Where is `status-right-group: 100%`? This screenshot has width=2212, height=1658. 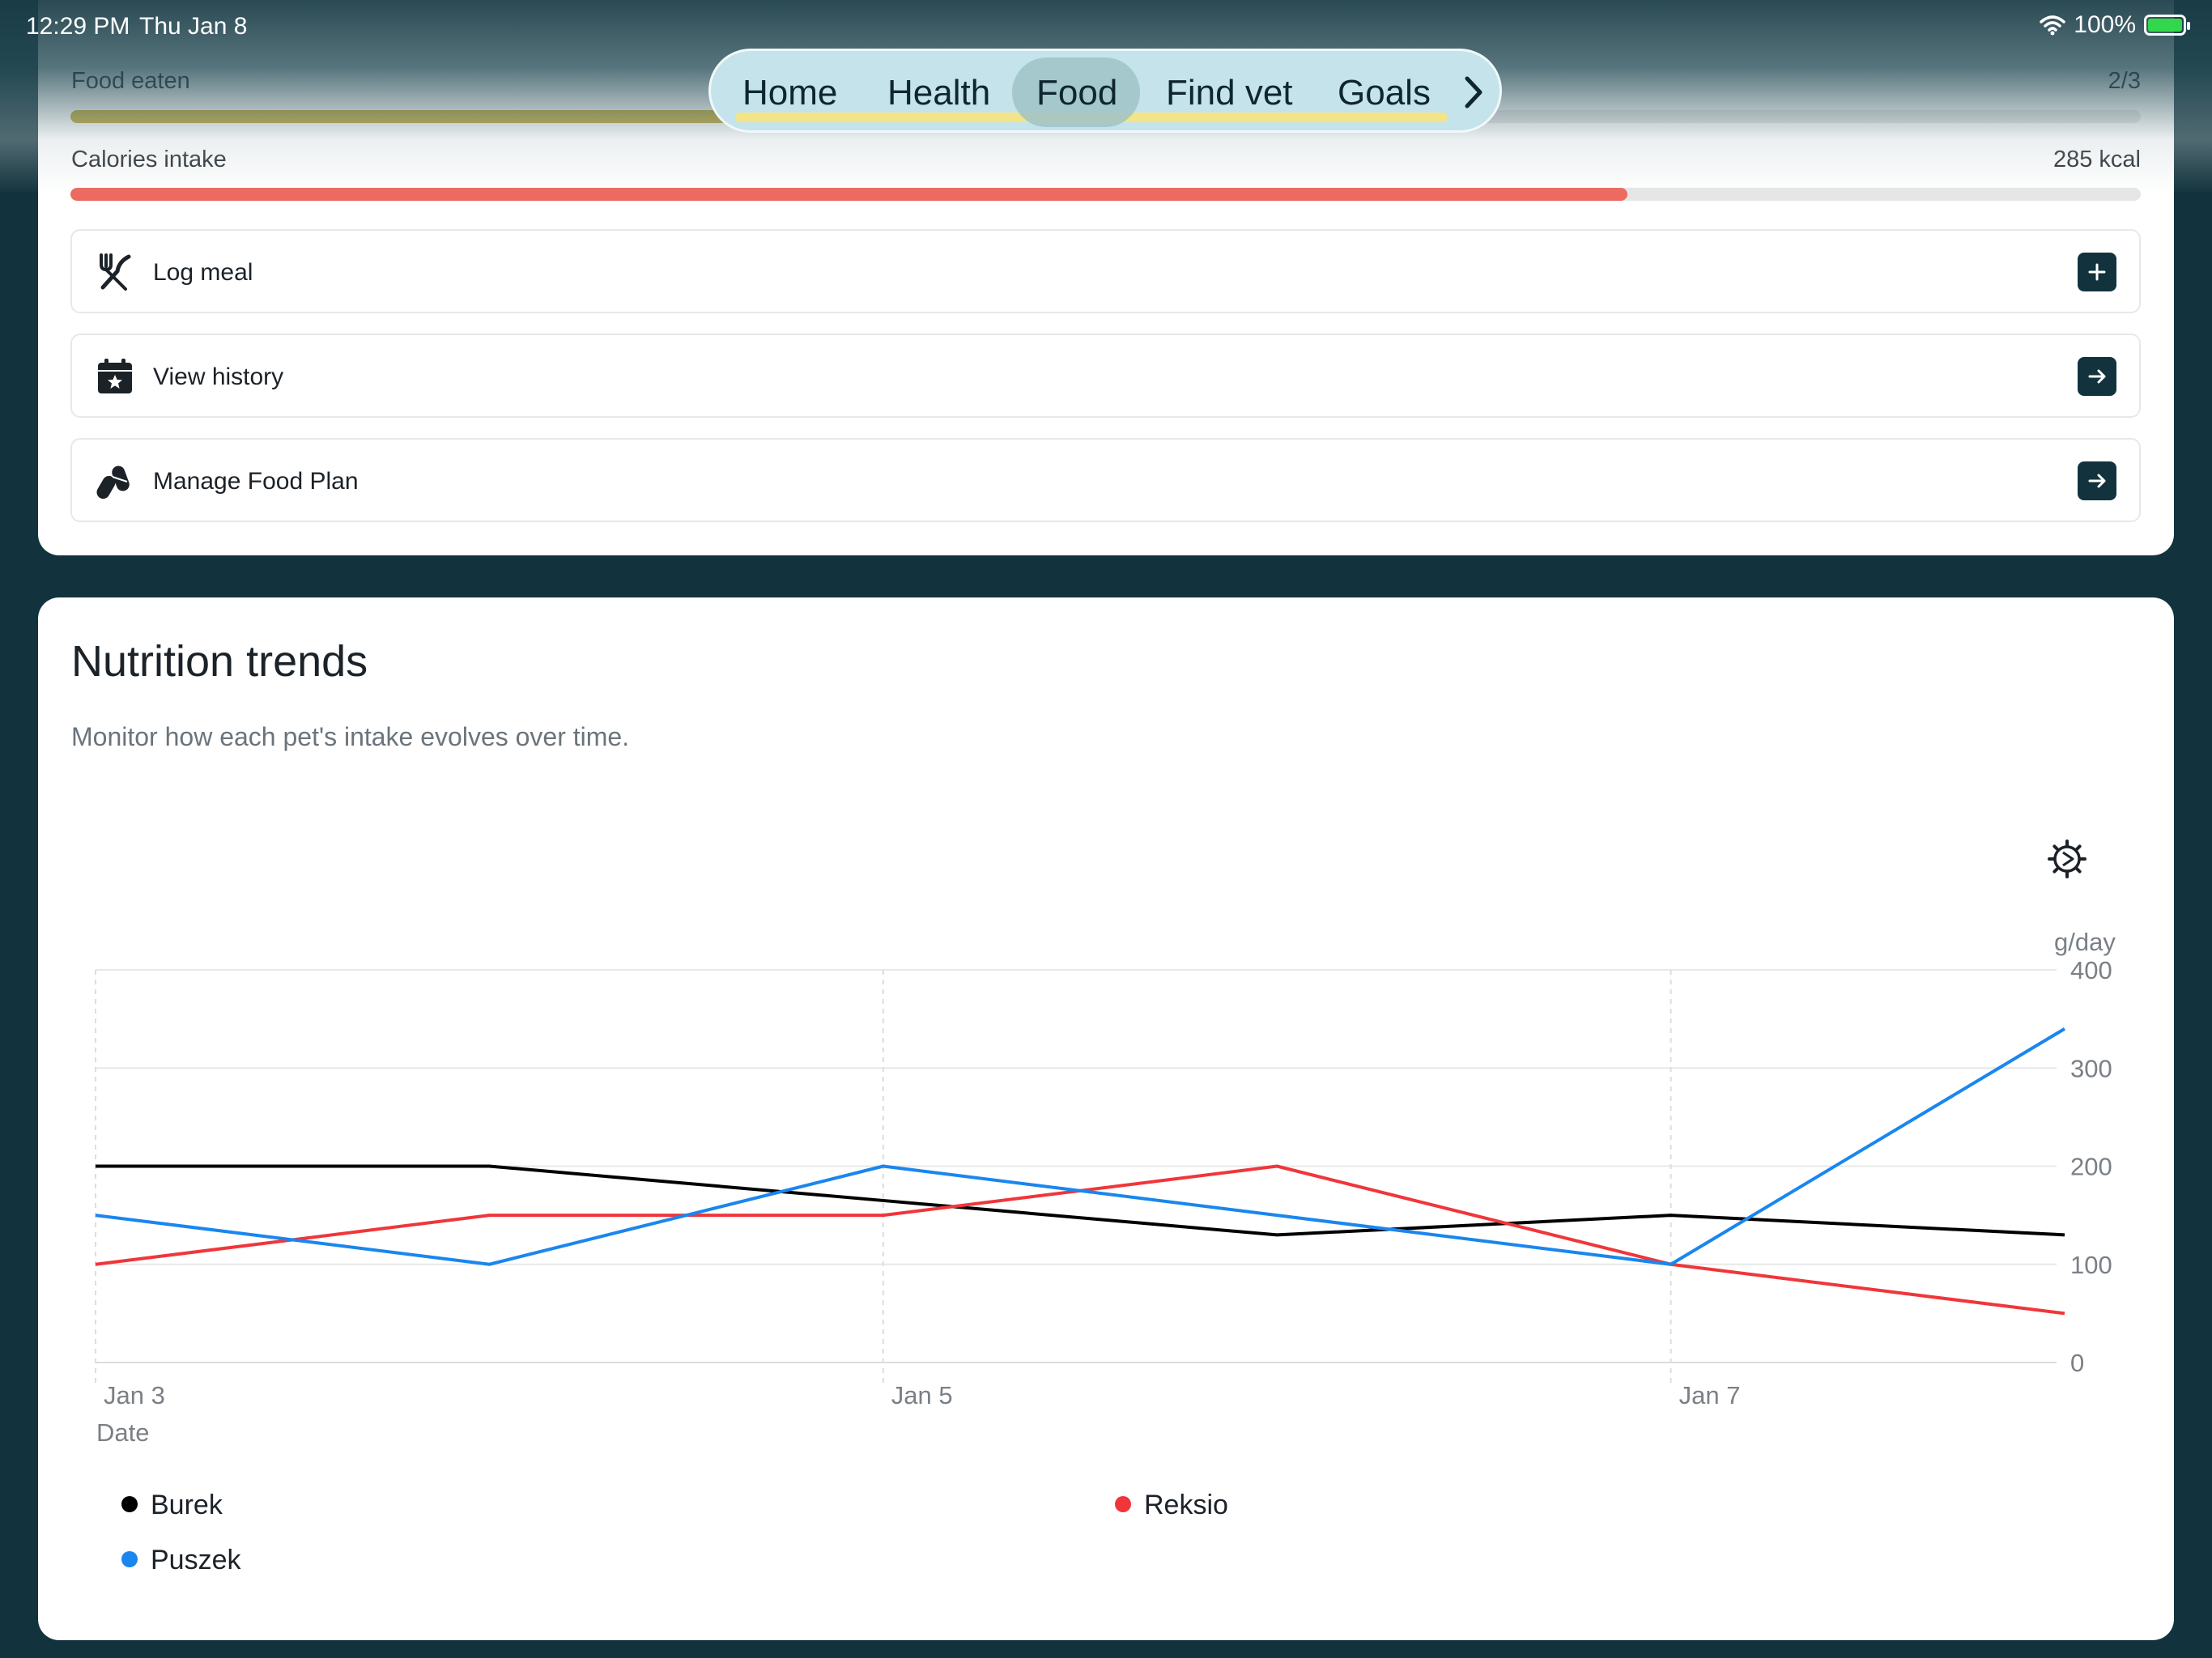 status-right-group: 100% is located at coordinates (2115, 25).